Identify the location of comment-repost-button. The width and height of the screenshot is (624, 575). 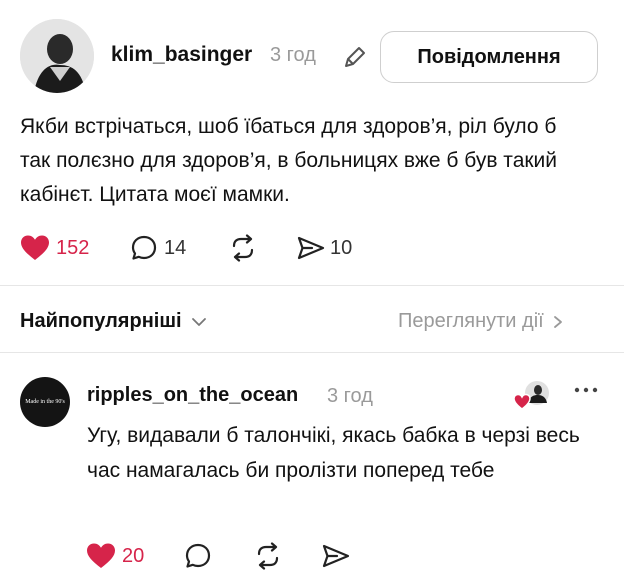
(268, 556).